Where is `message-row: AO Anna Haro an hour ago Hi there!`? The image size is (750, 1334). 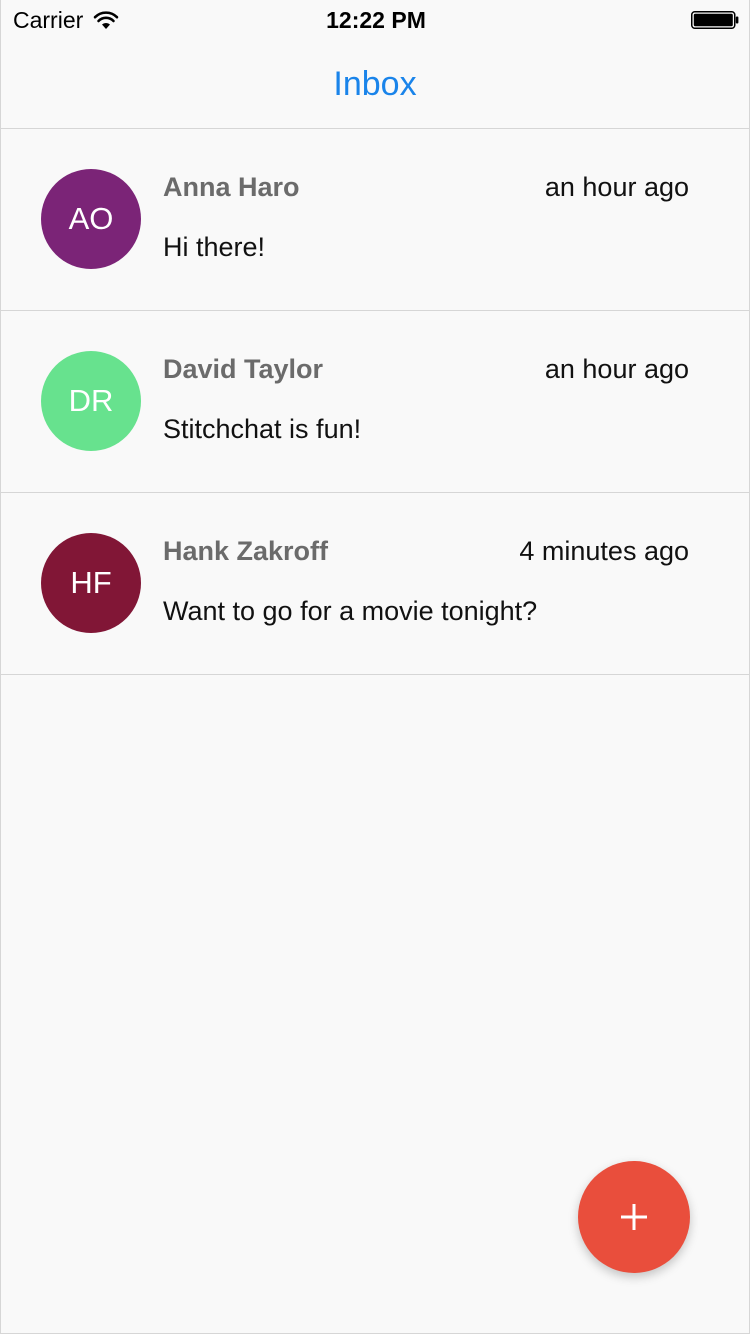
message-row: AO Anna Haro an hour ago Hi there! is located at coordinates (375, 220).